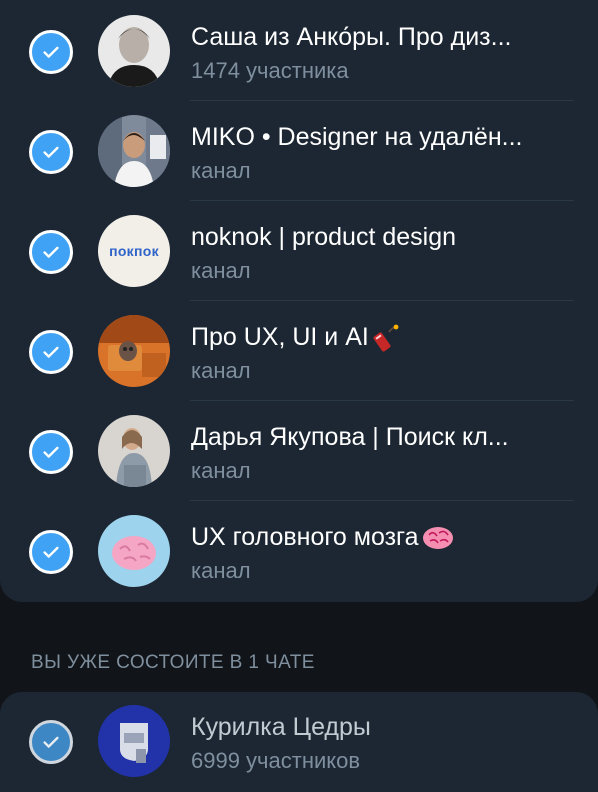 Image resolution: width=598 pixels, height=792 pixels. I want to click on chat-title: Про UX, UI и AI, so click(386, 337).